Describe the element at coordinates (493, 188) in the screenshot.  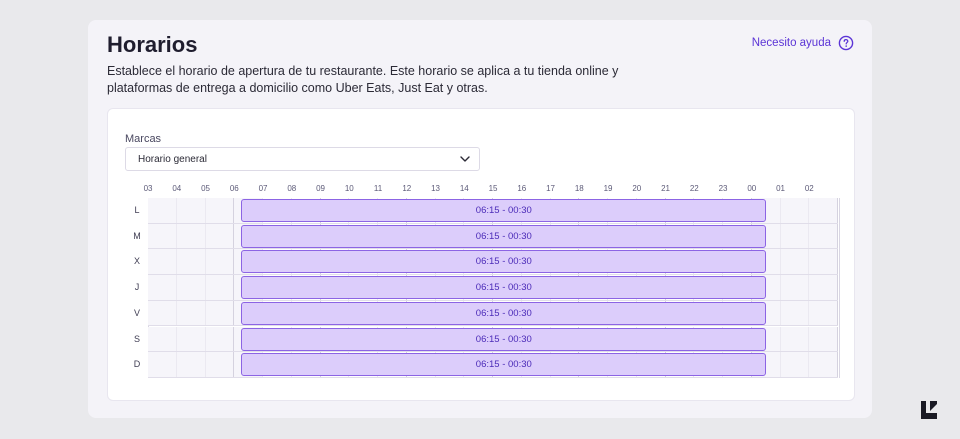
I see `hour-label: 15` at that location.